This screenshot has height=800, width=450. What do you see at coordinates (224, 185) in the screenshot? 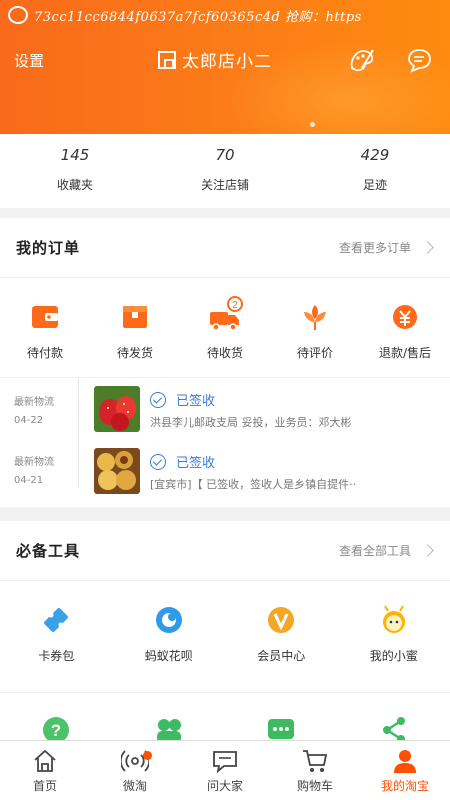
I see `stat-label: 关注店铺` at bounding box center [224, 185].